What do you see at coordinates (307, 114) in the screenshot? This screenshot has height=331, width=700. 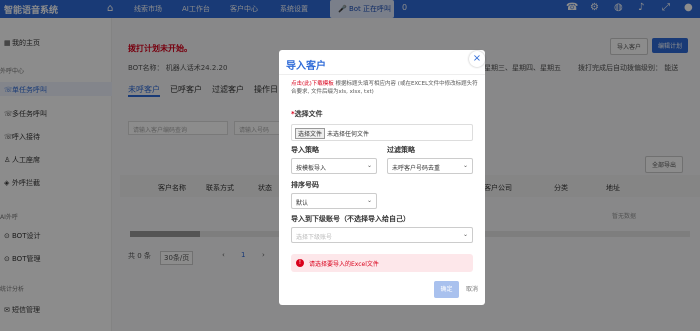 I see `file-label: *选择文件` at bounding box center [307, 114].